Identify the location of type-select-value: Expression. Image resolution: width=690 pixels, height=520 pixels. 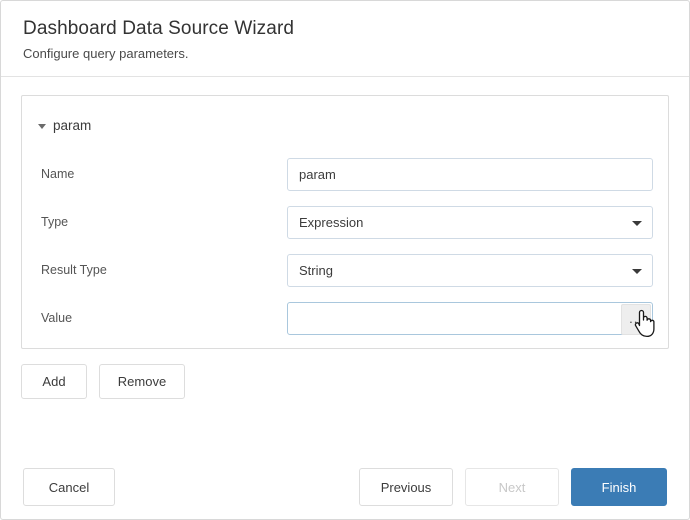
(331, 222).